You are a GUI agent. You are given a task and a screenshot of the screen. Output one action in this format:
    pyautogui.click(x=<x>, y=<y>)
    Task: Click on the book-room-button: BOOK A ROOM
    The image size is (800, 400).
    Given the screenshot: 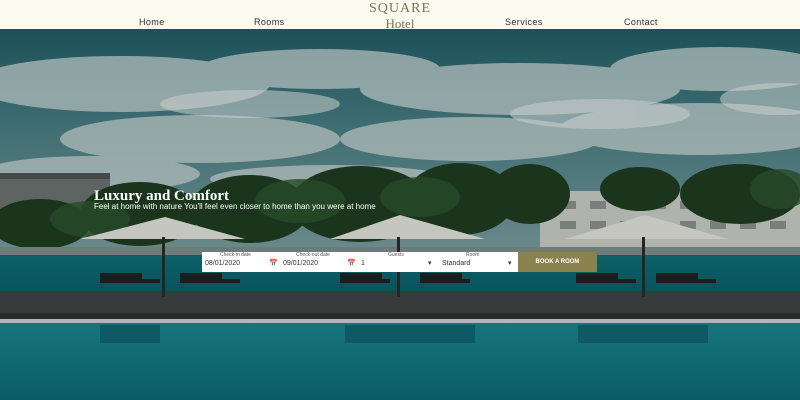 What is the action you would take?
    pyautogui.click(x=557, y=262)
    